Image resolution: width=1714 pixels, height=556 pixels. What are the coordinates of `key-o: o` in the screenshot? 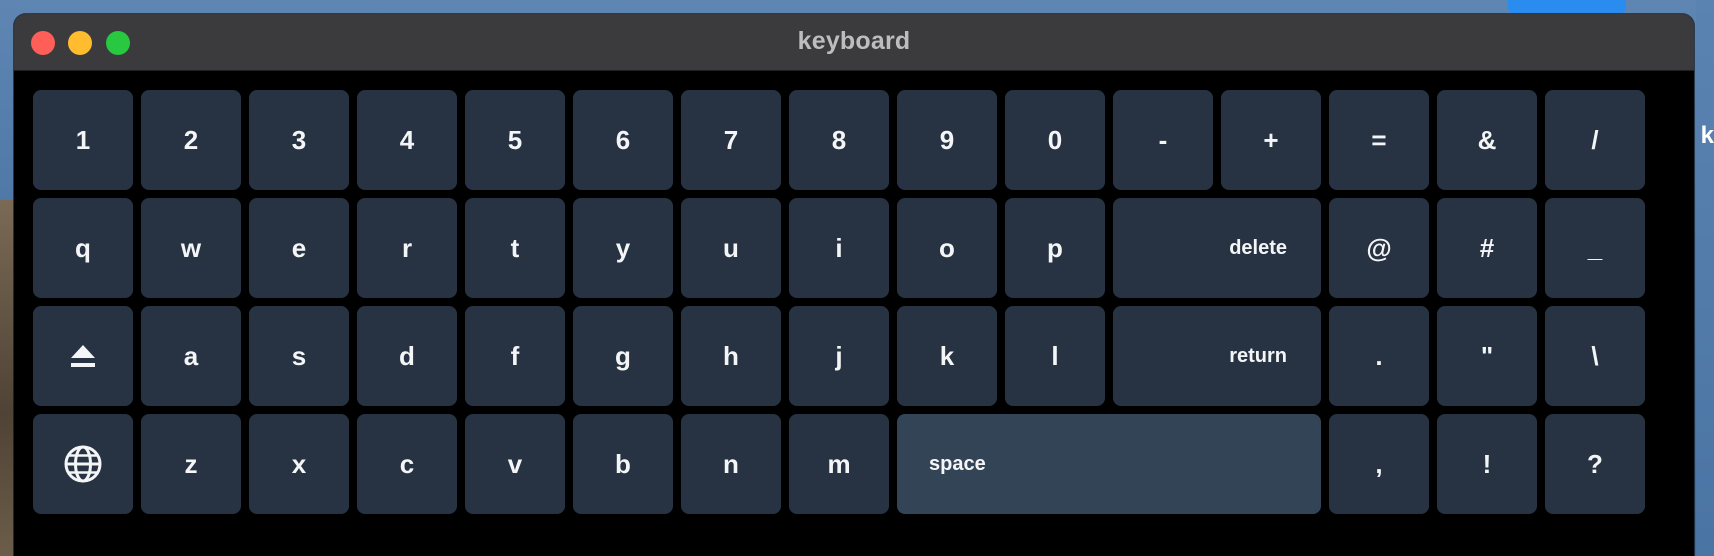 It's located at (947, 248).